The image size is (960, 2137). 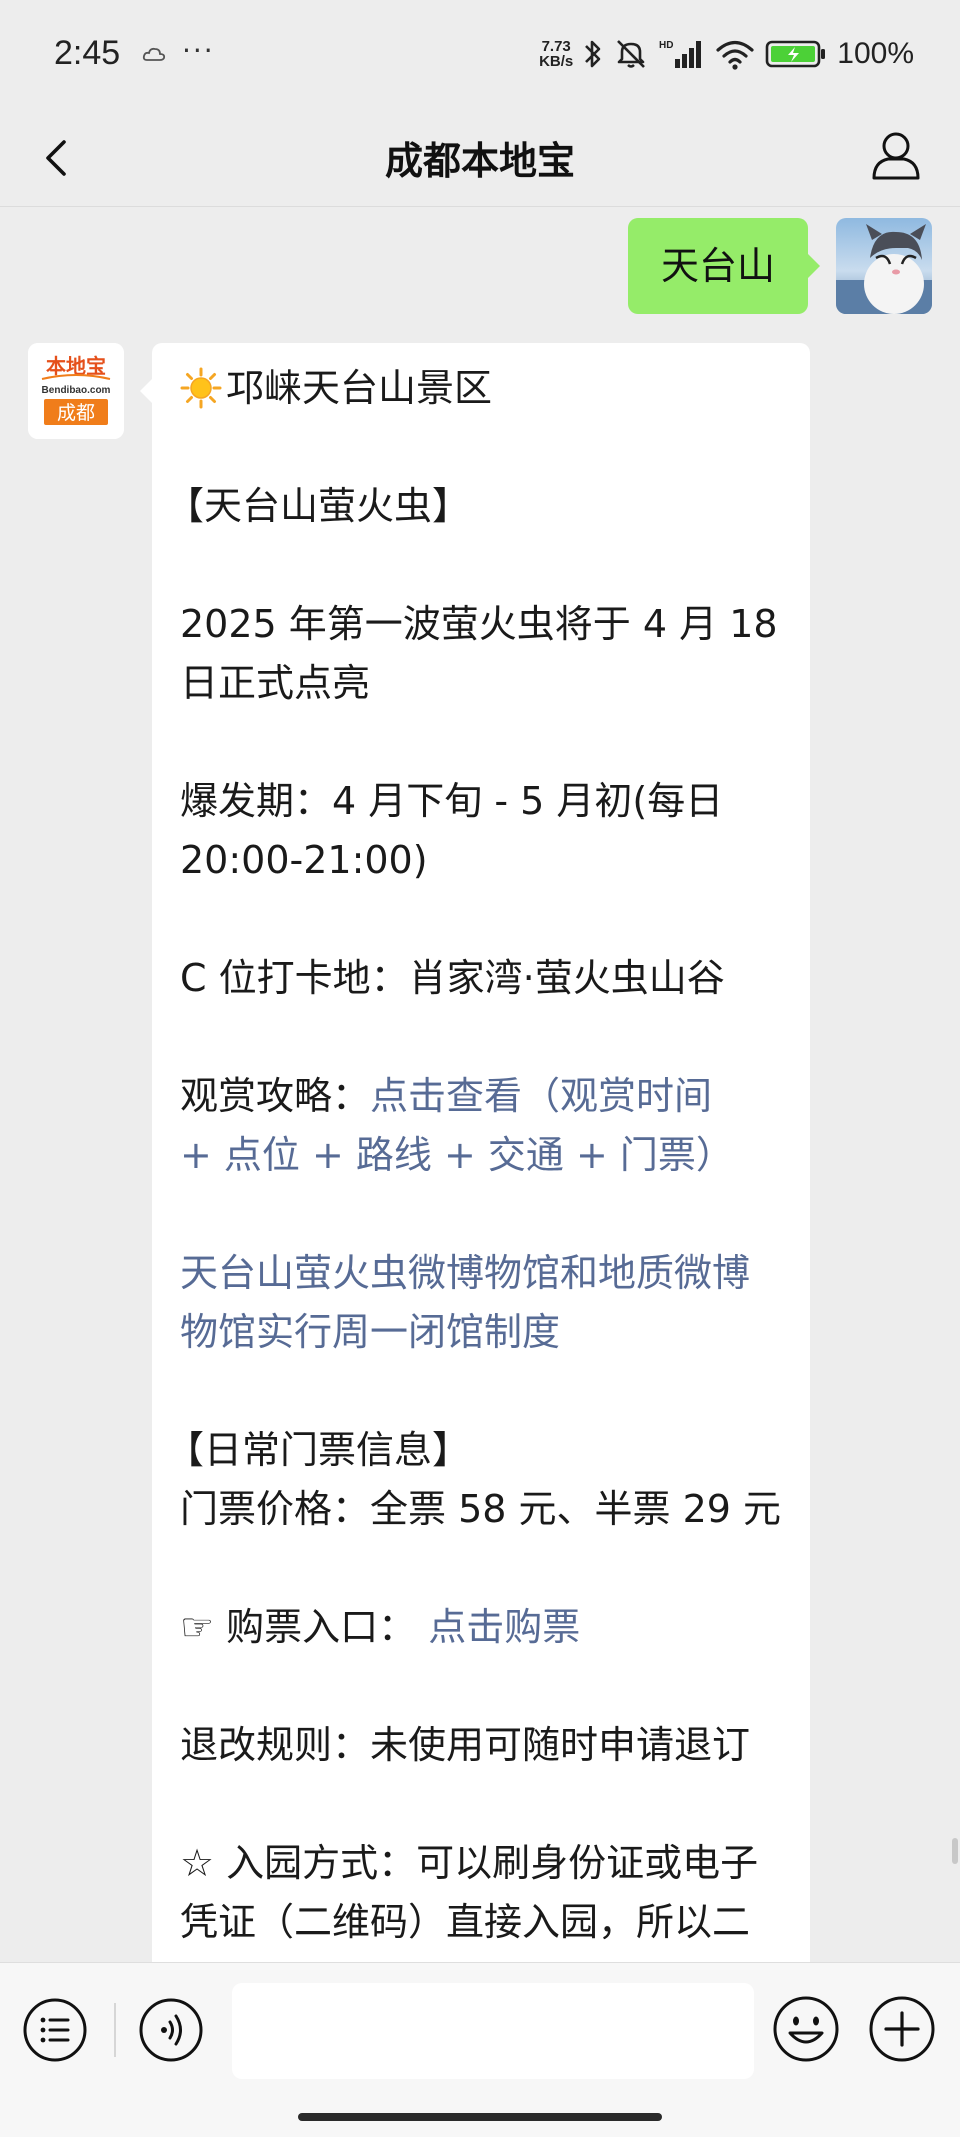 I want to click on voice-icon, so click(x=171, y=2030).